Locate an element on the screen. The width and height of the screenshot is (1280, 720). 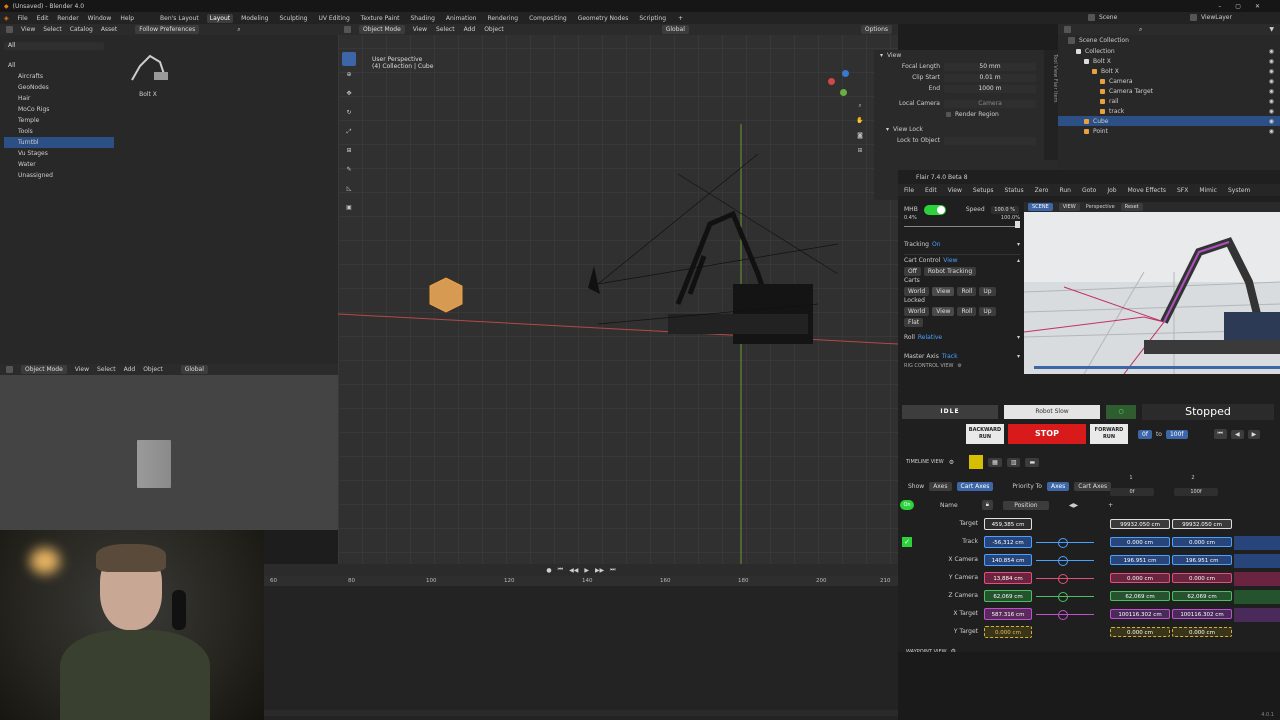
menu-render: Render is located at coordinates (67, 18).